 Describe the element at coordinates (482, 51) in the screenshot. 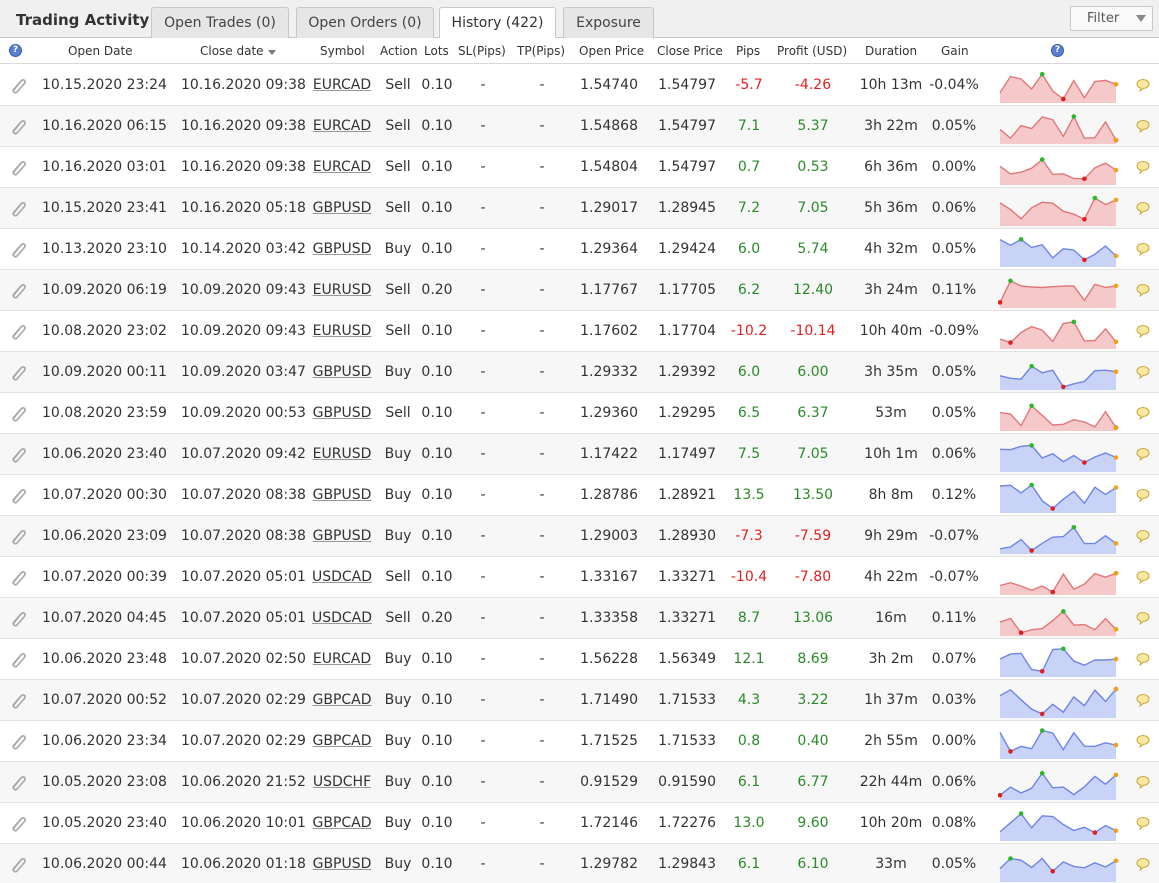

I see `col-sl: SL(Pips)` at that location.